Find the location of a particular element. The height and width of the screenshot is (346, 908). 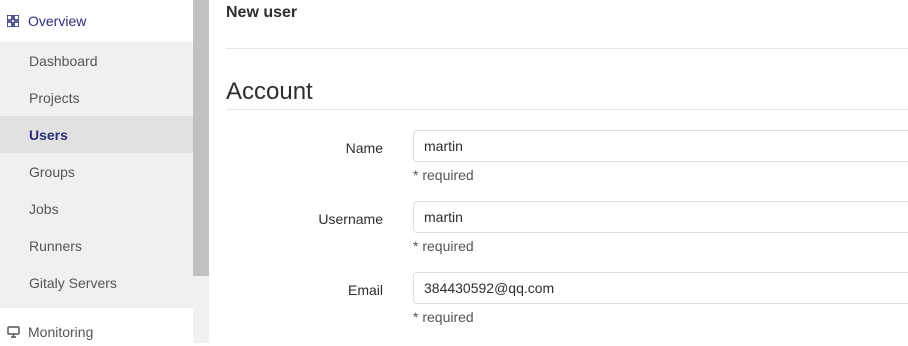

email-label: Email is located at coordinates (365, 290).